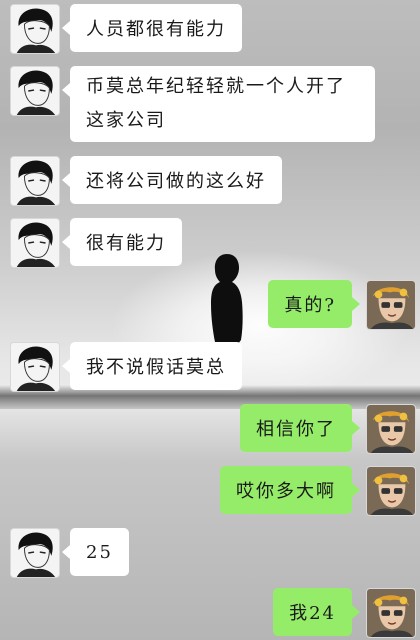 This screenshot has height=640, width=420. What do you see at coordinates (172, 180) in the screenshot?
I see `message-bubble-incoming: 还将公司做的这么好` at bounding box center [172, 180].